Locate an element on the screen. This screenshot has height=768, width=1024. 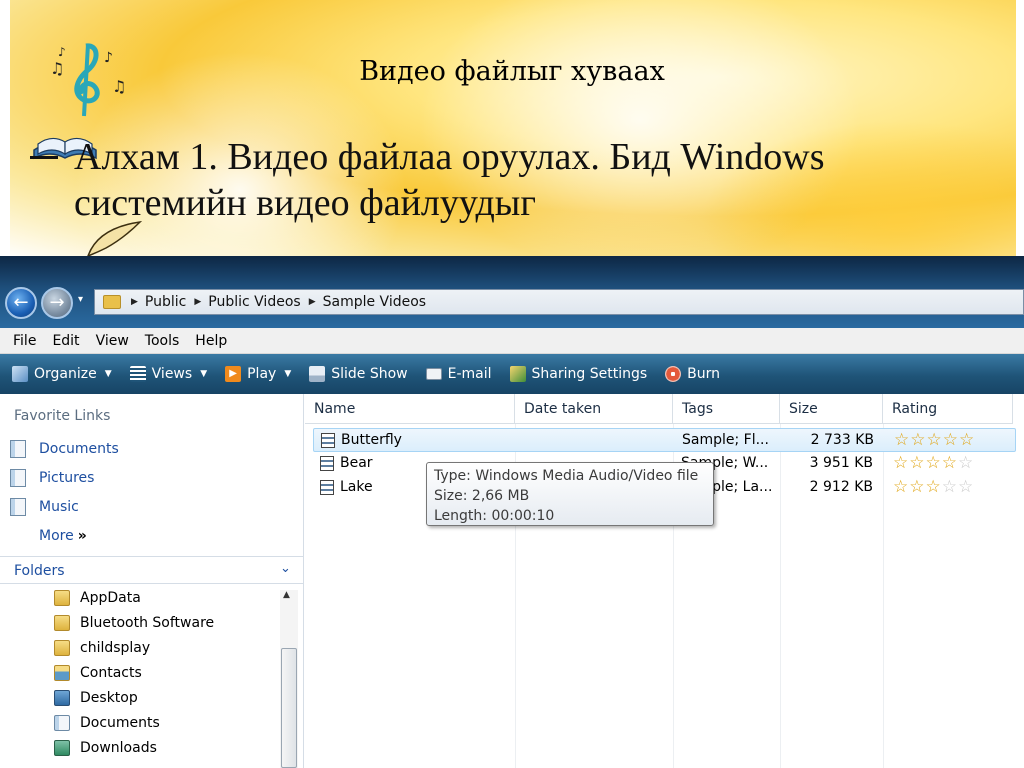
organize-icon is located at coordinates (20, 374).